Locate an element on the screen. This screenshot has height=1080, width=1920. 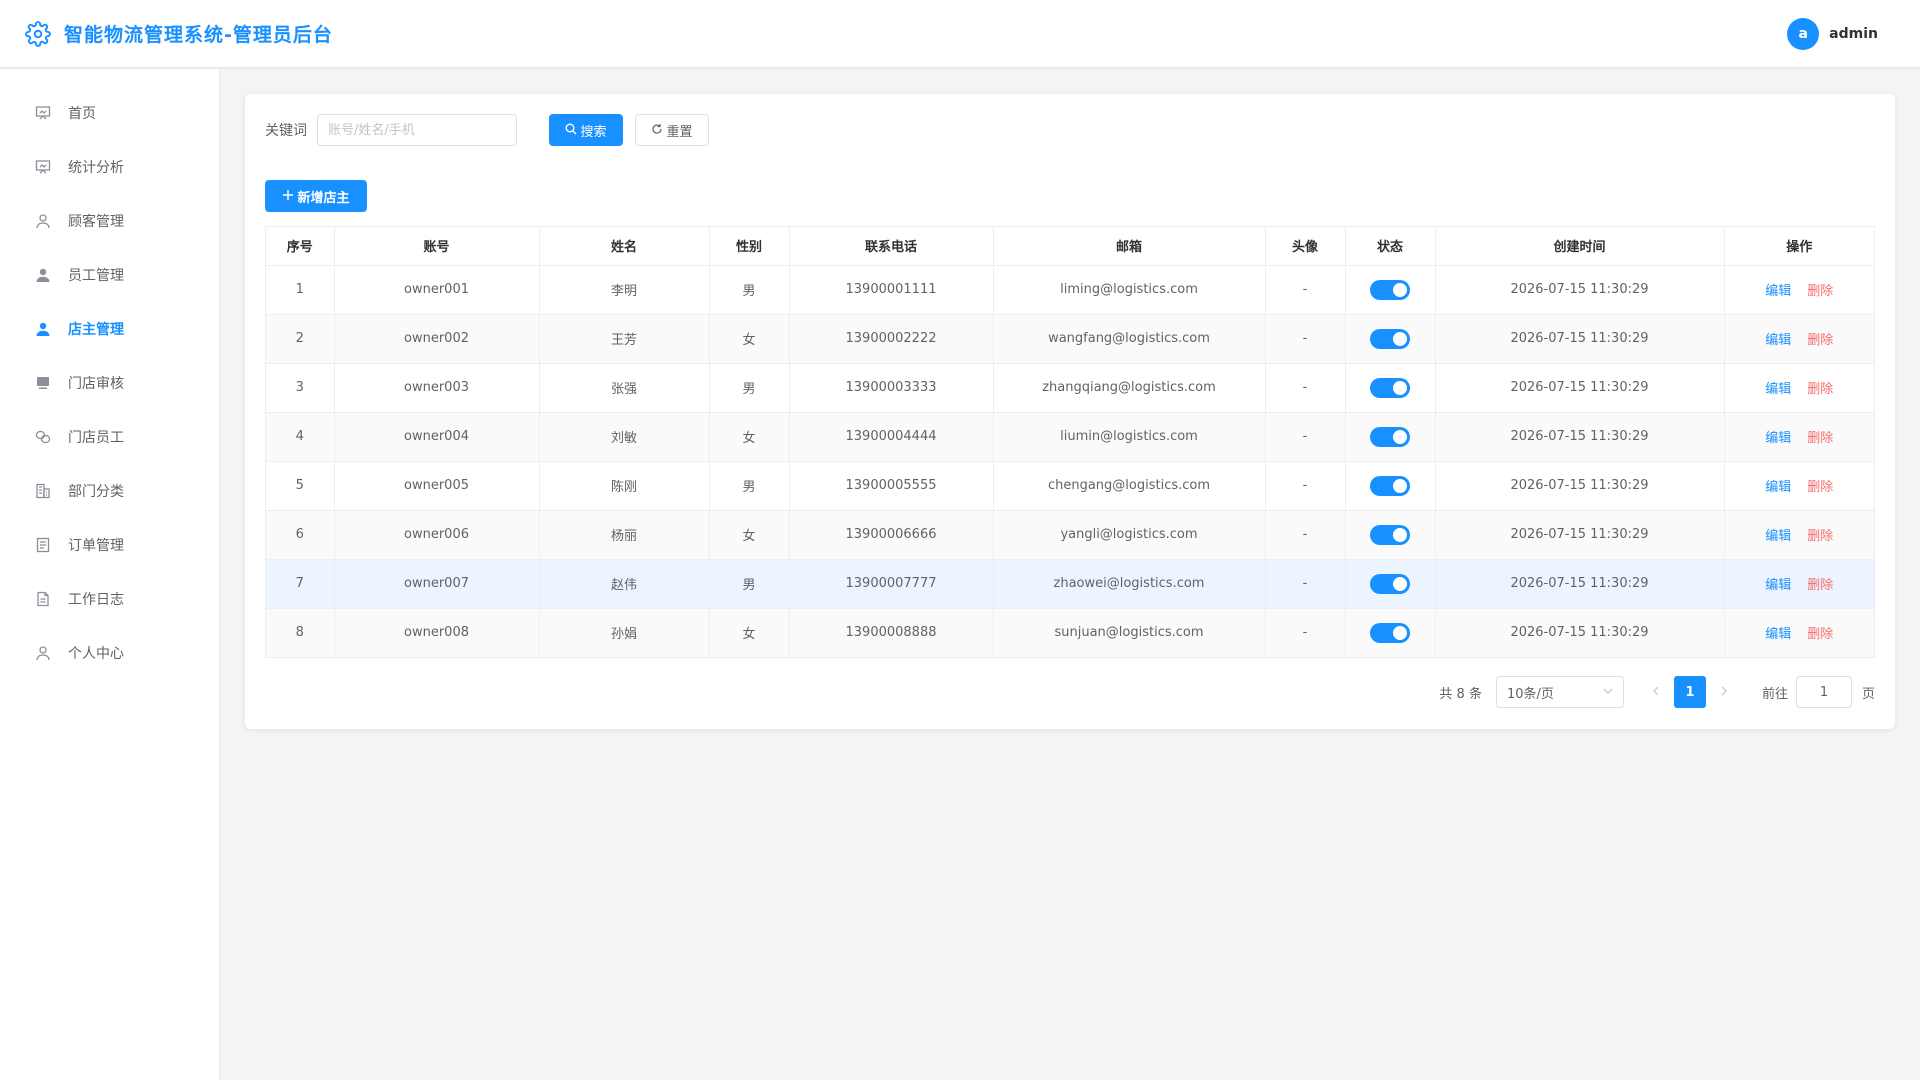
reset-button: 重置 is located at coordinates (672, 130).